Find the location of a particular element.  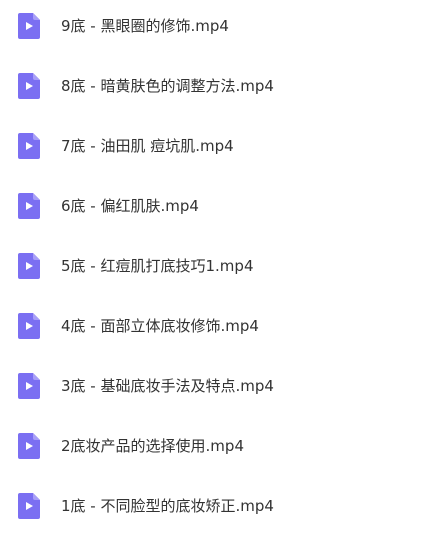

file-name: 7底 - 油田肌 痘坑肌.mp4 is located at coordinates (147, 146).